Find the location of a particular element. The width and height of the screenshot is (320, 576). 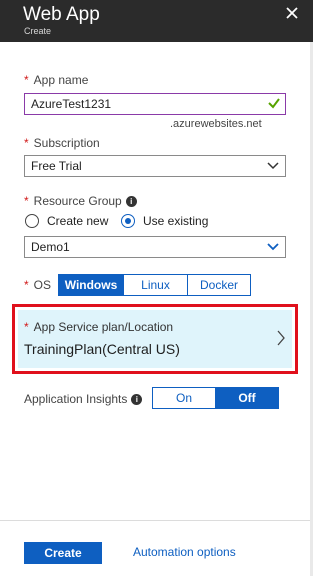

resource-group-label: * Resource Group i is located at coordinates (80, 201).